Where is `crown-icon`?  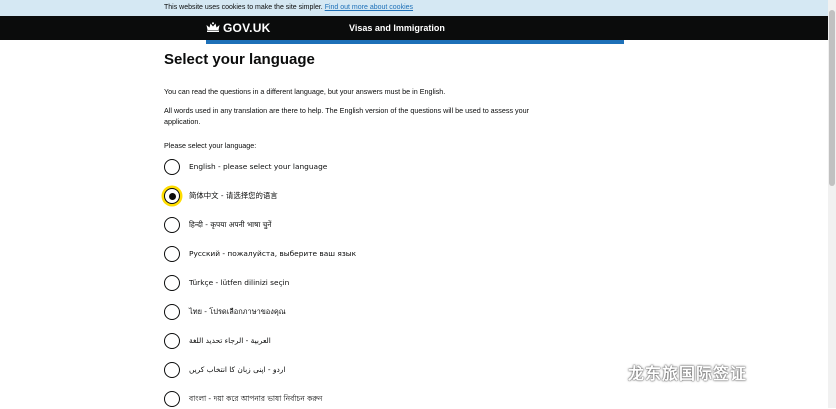 crown-icon is located at coordinates (213, 27).